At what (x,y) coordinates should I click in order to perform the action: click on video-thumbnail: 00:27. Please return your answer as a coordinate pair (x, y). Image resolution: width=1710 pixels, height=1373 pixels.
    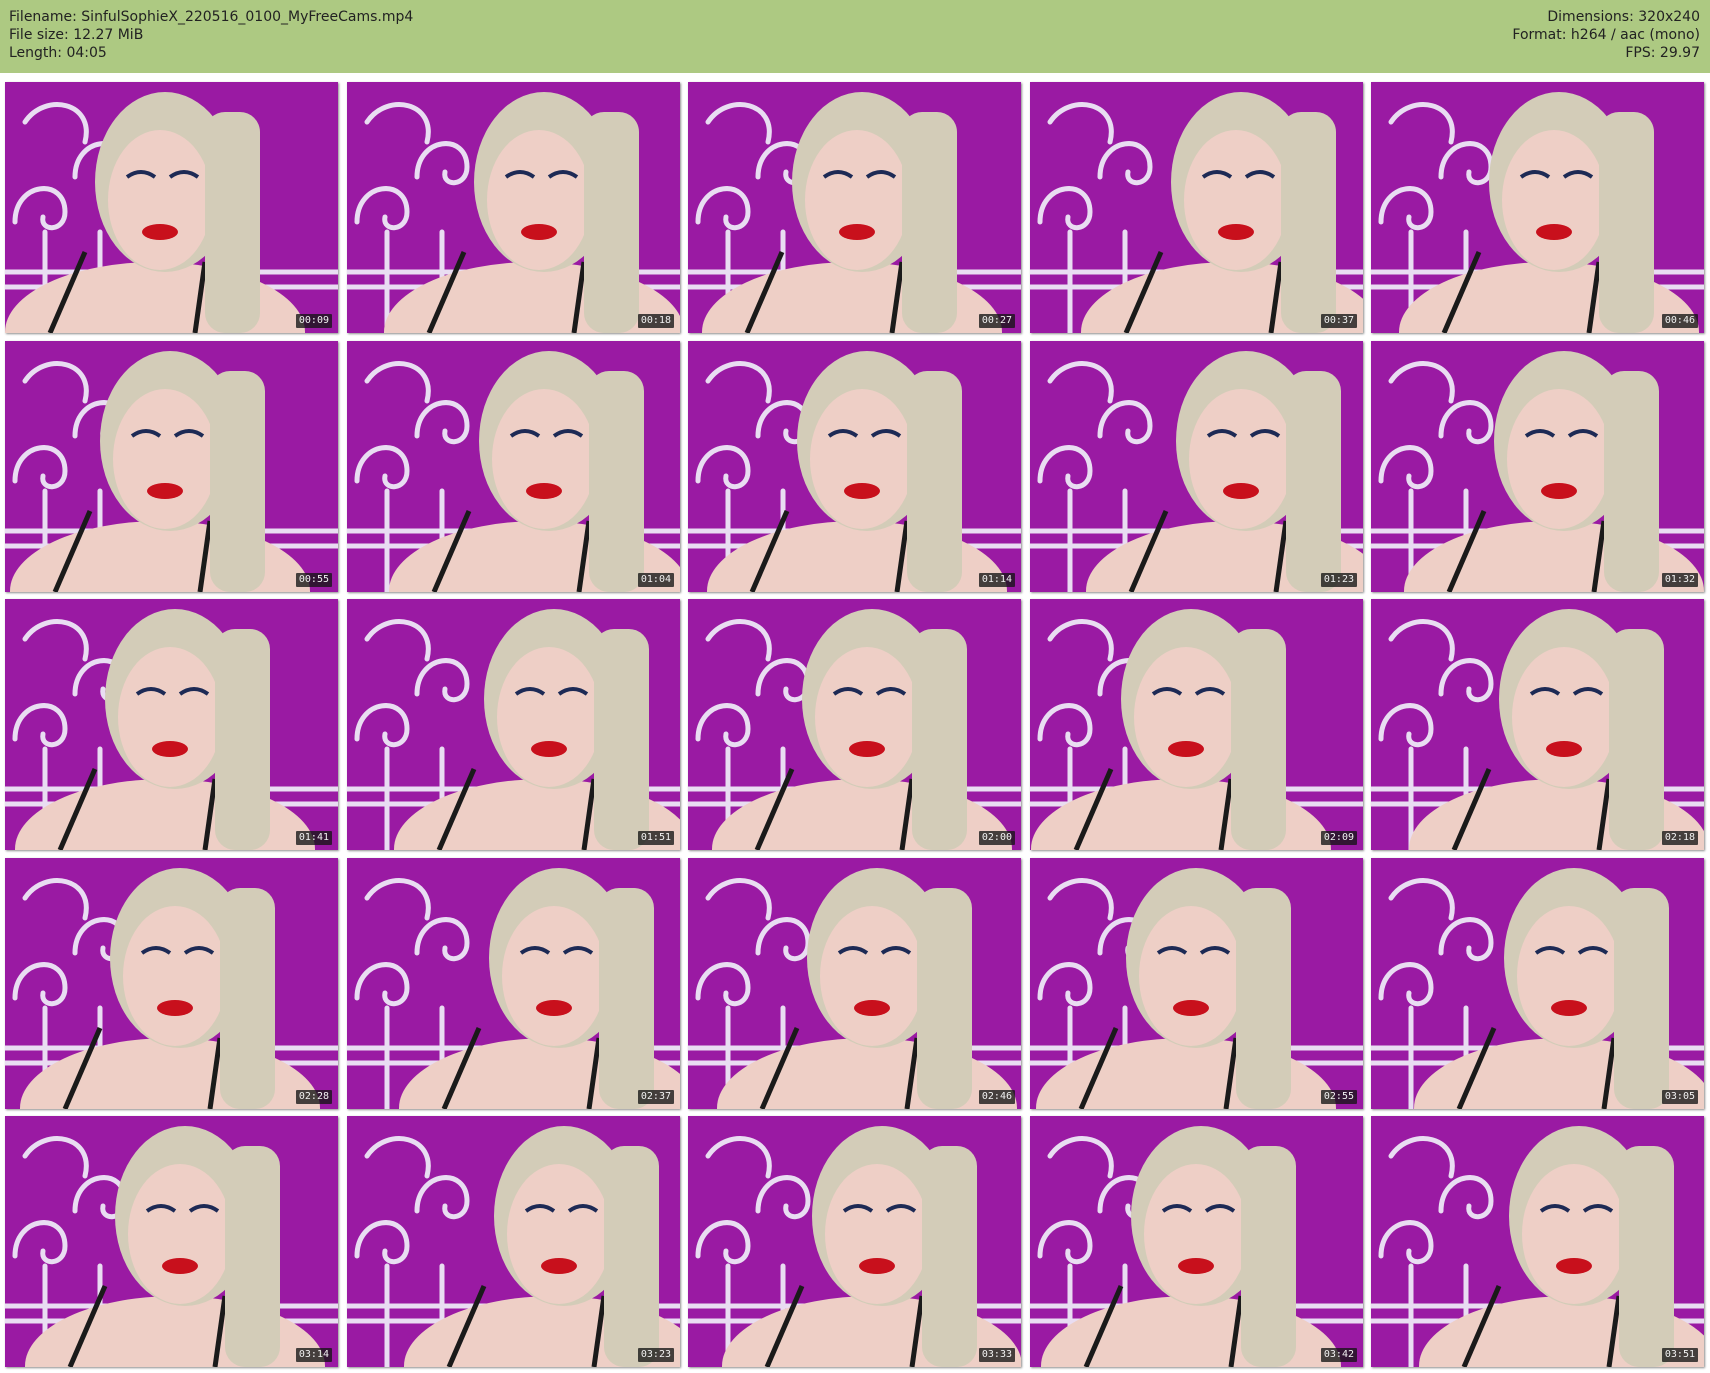
    Looking at the image, I should click on (854, 207).